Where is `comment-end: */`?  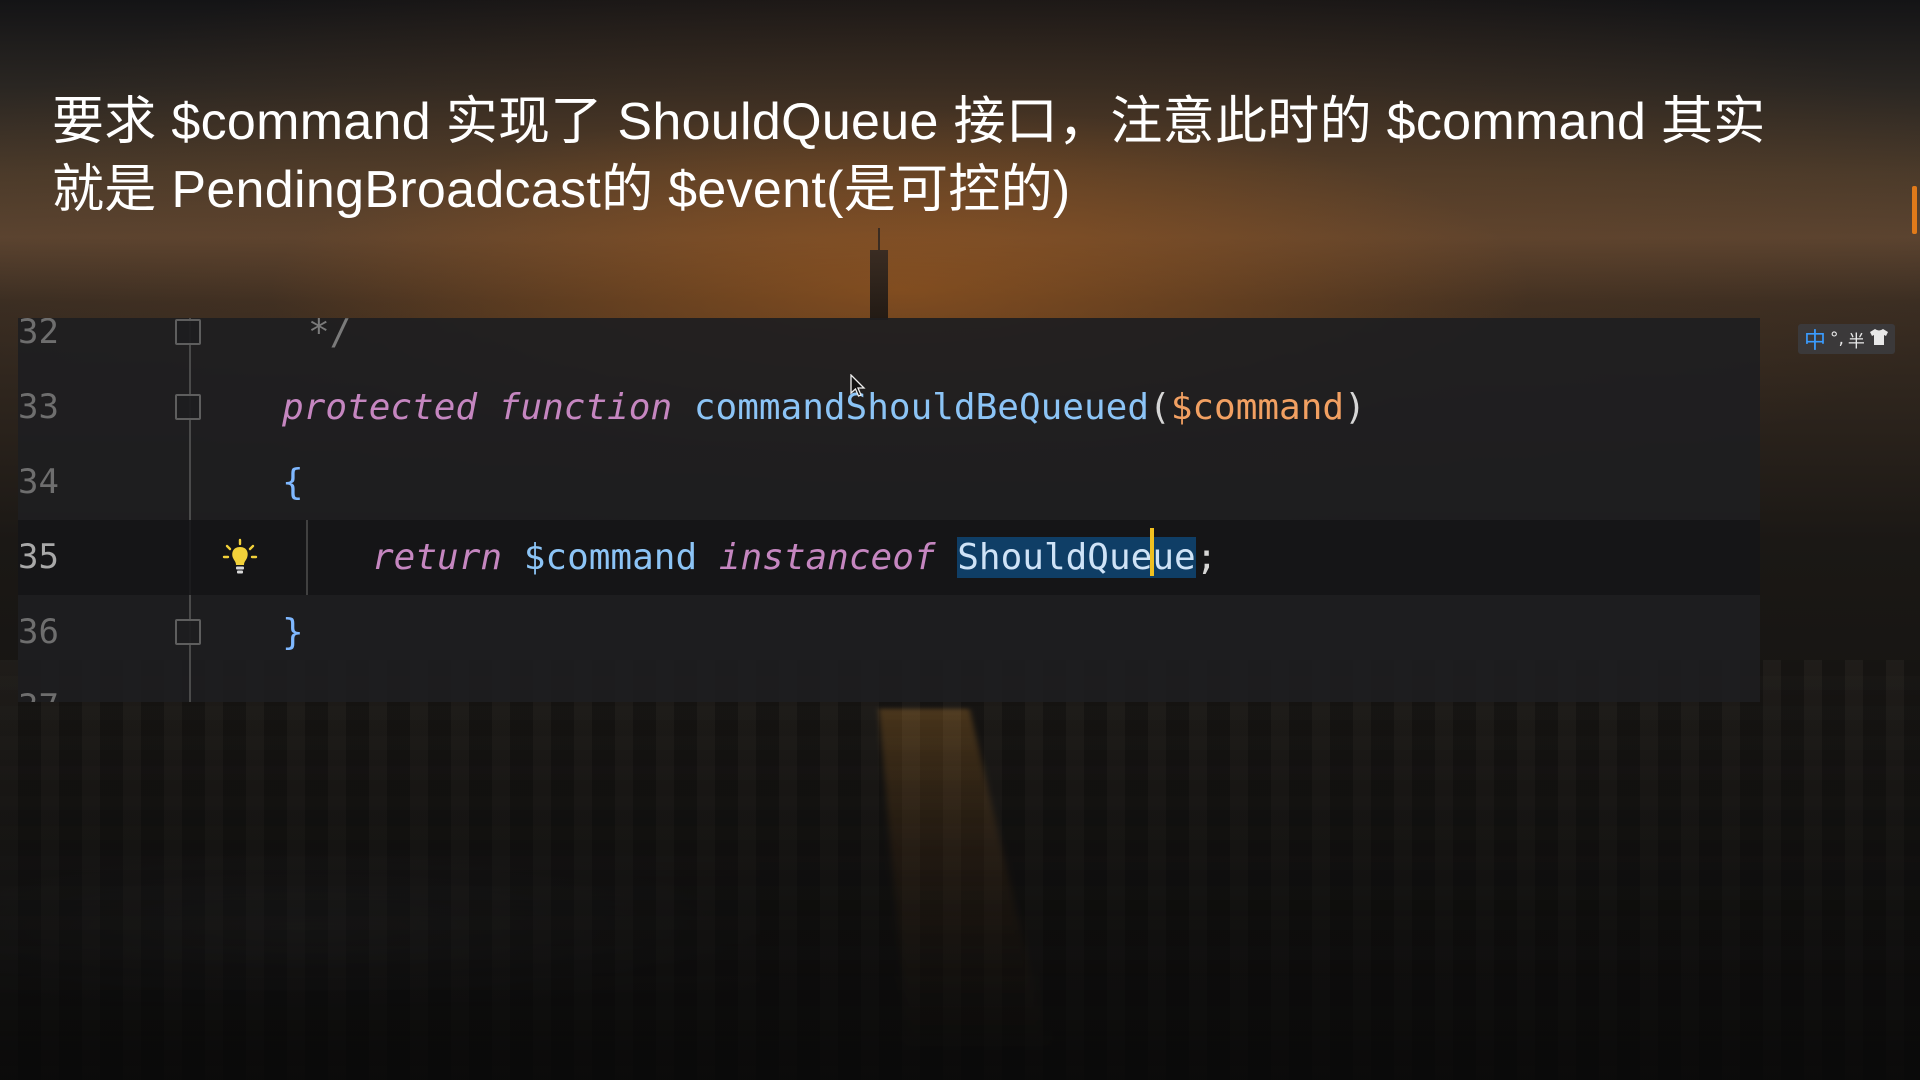
comment-end: */ is located at coordinates (330, 335).